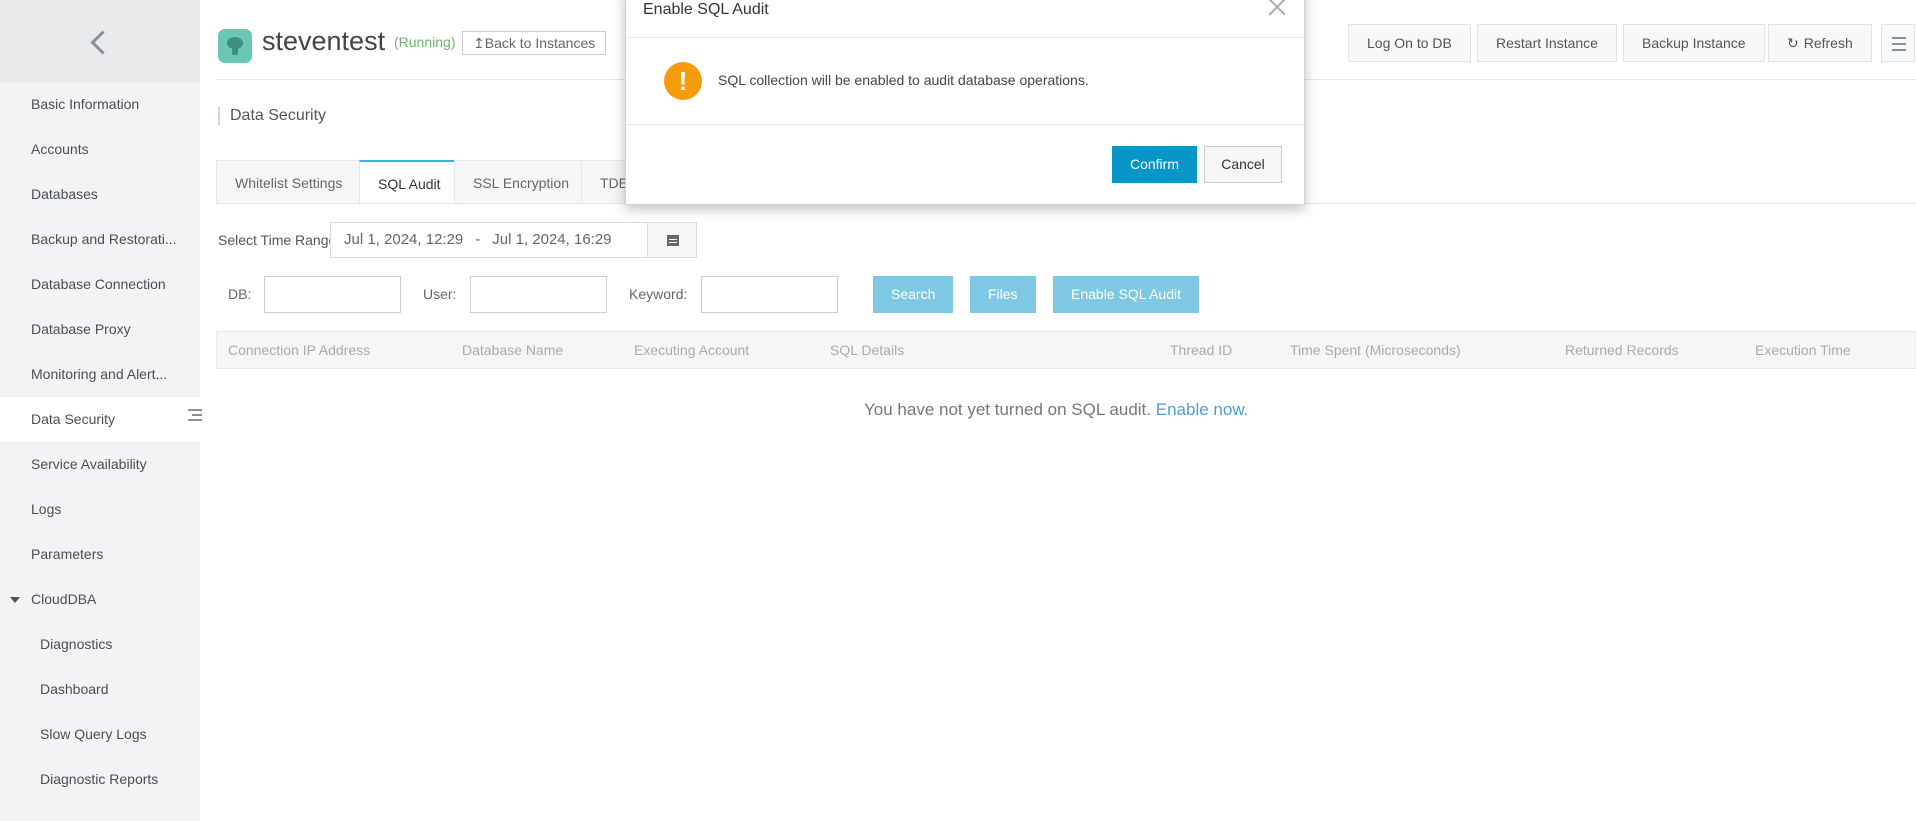 Image resolution: width=1916 pixels, height=821 pixels. I want to click on calendar-icon, so click(672, 240).